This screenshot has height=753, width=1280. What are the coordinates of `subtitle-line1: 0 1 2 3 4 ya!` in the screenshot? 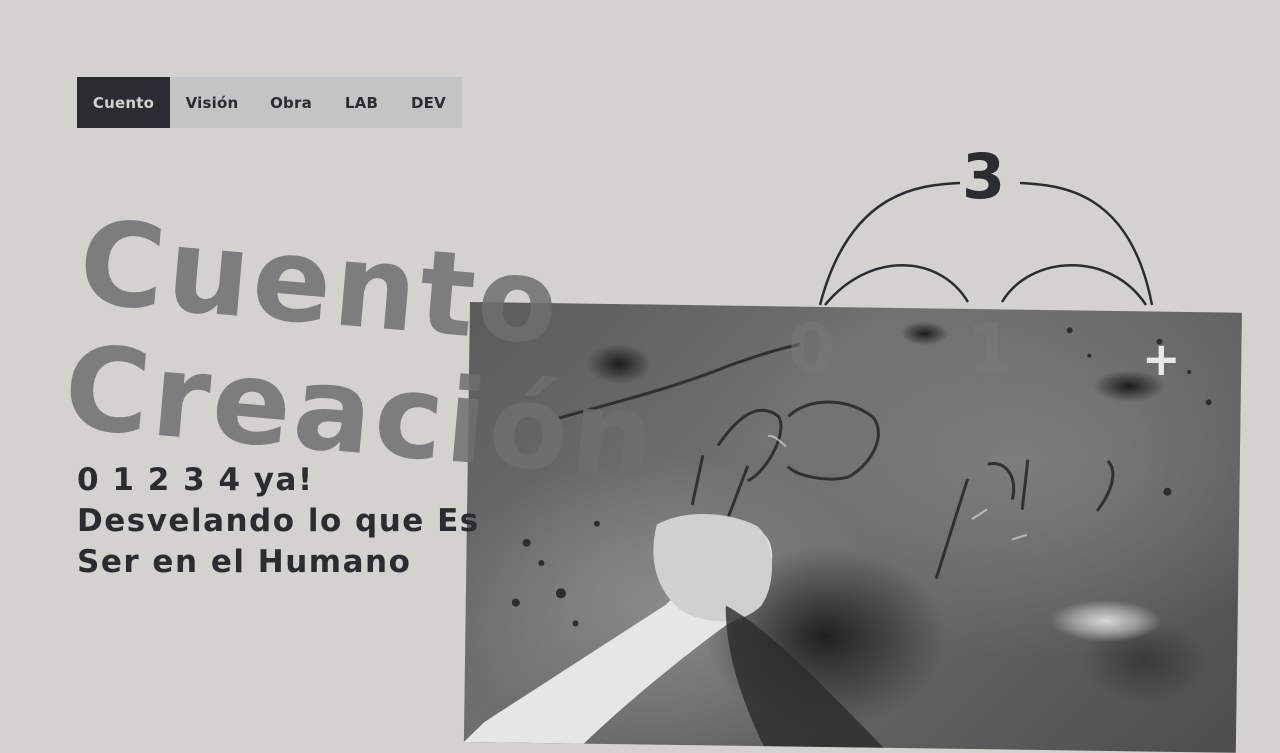 It's located at (195, 480).